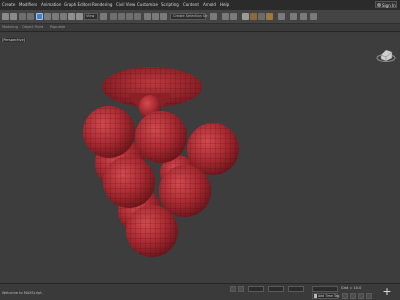 This screenshot has width=400, height=300. What do you see at coordinates (281, 16) in the screenshot?
I see `arnold-icon` at bounding box center [281, 16].